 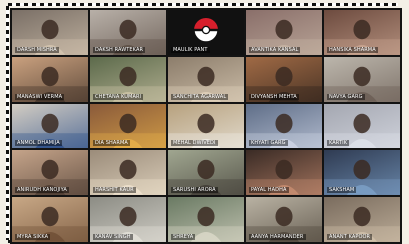 I want to click on participant-tile: SHREYA, so click(x=206, y=219).